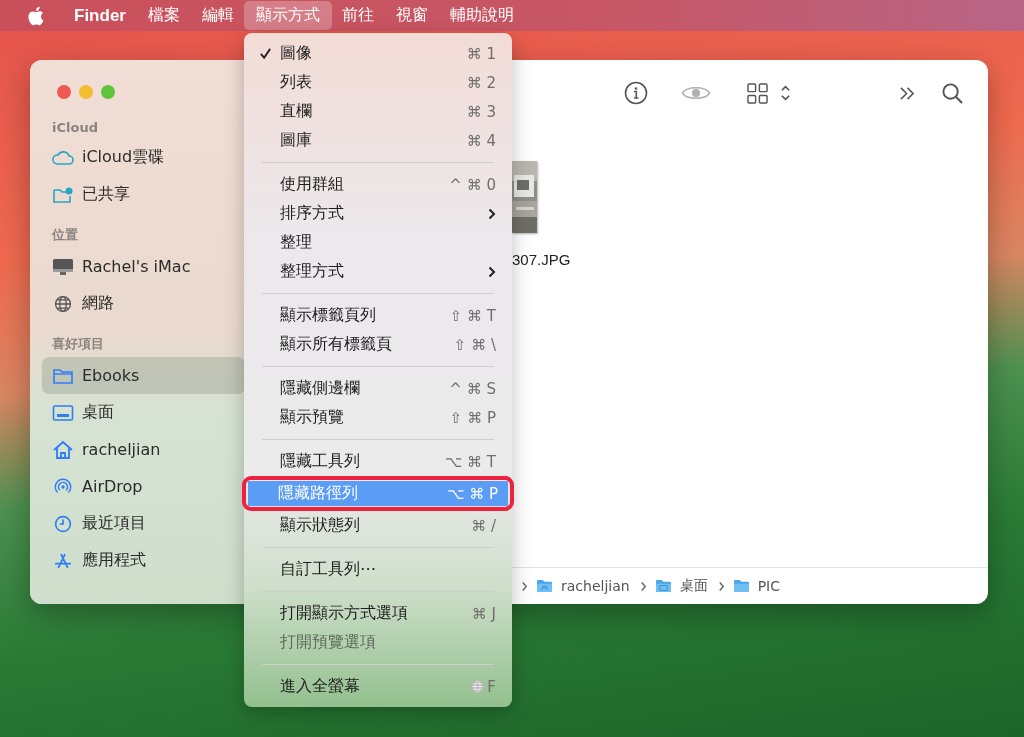 This screenshot has width=1024, height=737. Describe the element at coordinates (143, 486) in the screenshot. I see `sidebar-item: AirDrop` at that location.